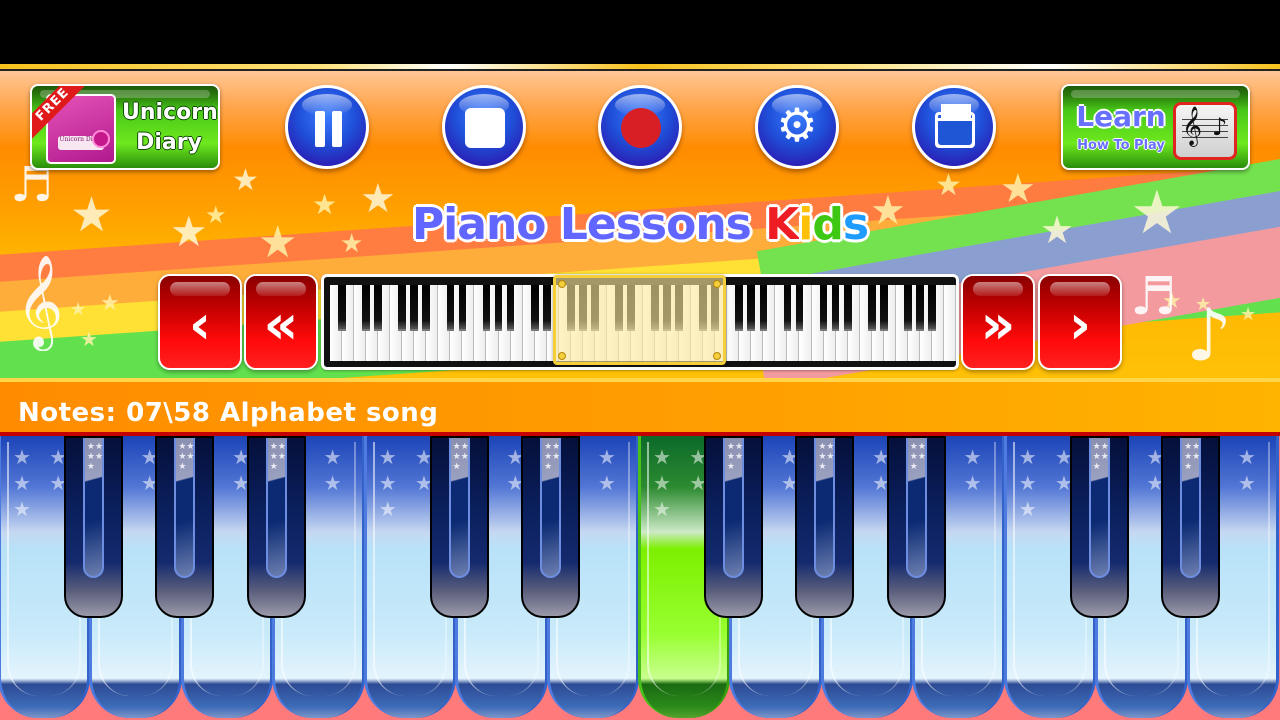  Describe the element at coordinates (484, 127) in the screenshot. I see `stop-button` at that location.